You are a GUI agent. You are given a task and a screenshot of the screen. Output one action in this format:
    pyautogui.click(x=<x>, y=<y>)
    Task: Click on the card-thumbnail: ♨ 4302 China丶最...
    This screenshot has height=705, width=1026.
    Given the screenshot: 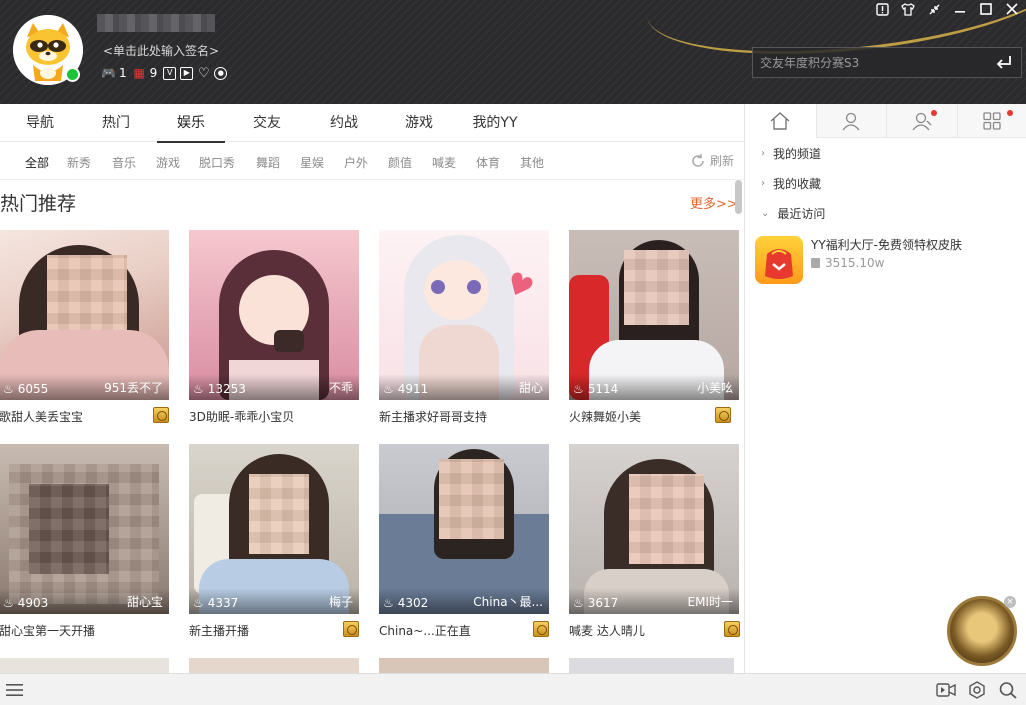 What is the action you would take?
    pyautogui.click(x=464, y=529)
    